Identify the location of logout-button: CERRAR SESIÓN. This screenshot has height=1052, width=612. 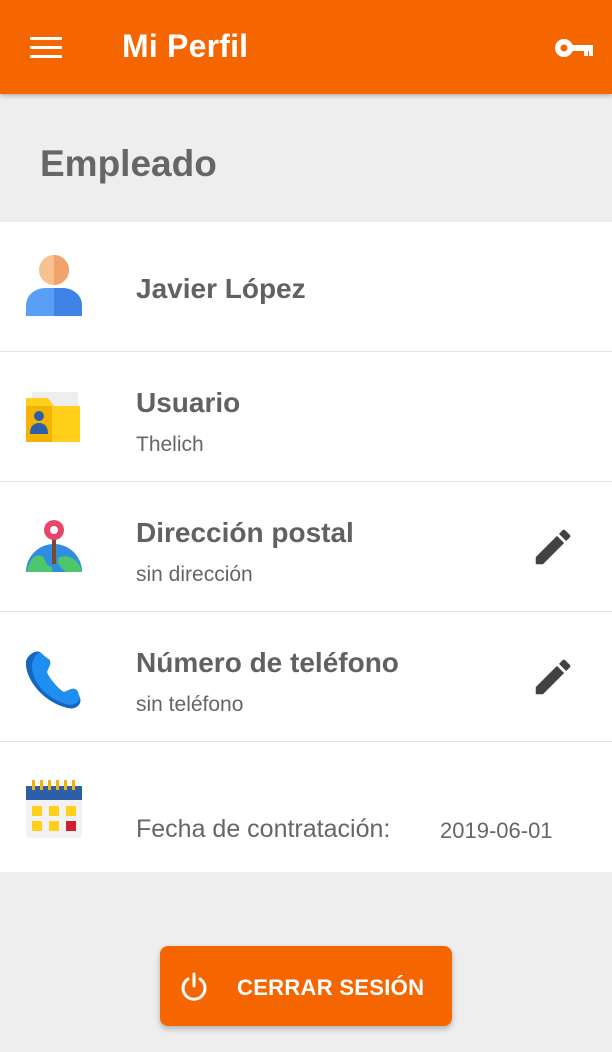
(306, 986).